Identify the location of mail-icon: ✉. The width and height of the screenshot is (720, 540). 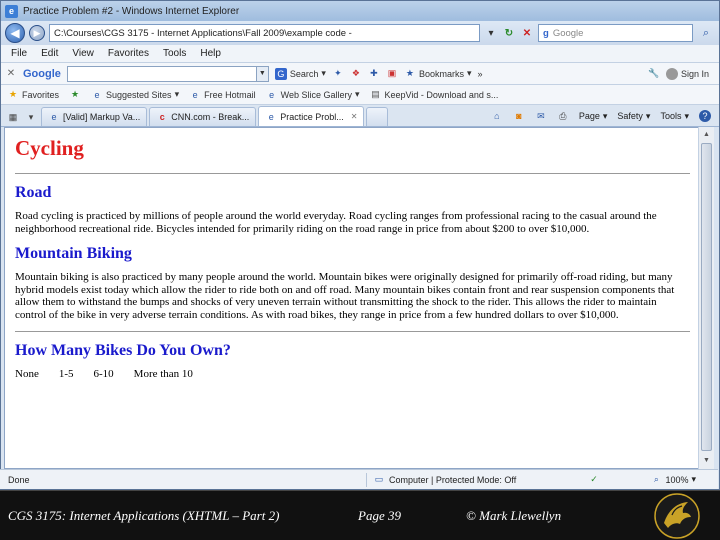
(541, 116).